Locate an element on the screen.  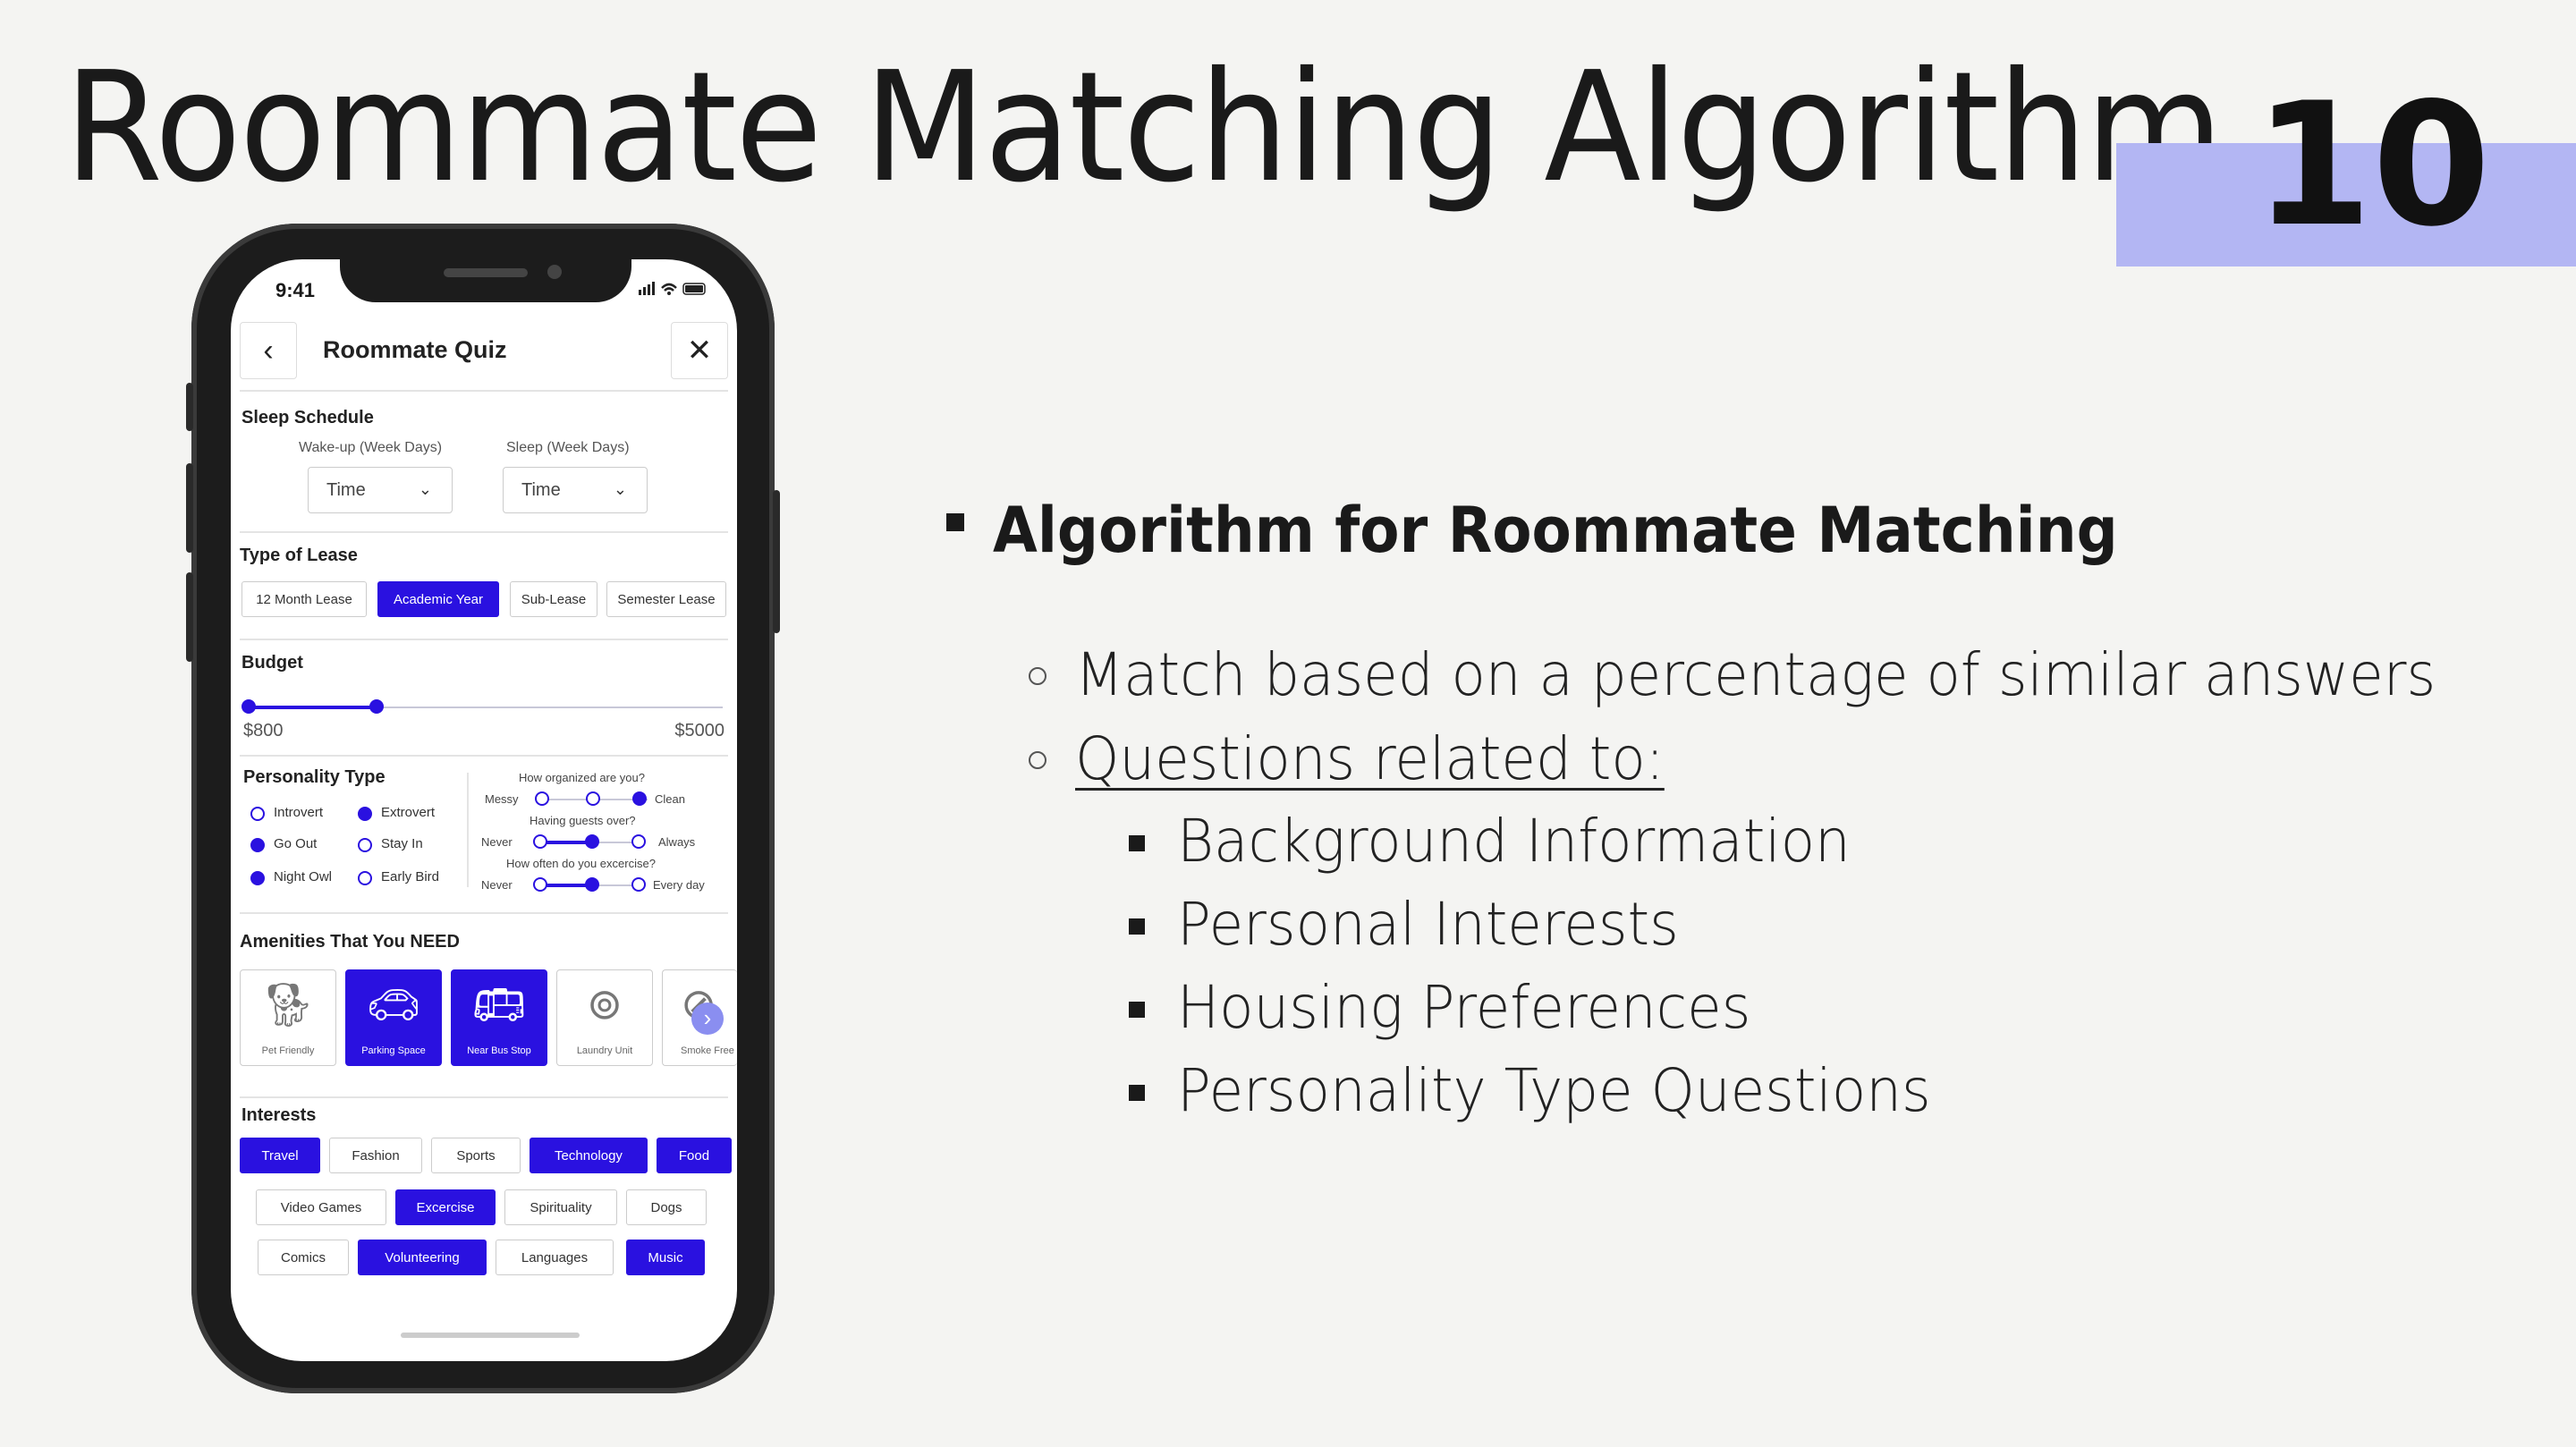
radio-label: Go Out is located at coordinates (296, 843).